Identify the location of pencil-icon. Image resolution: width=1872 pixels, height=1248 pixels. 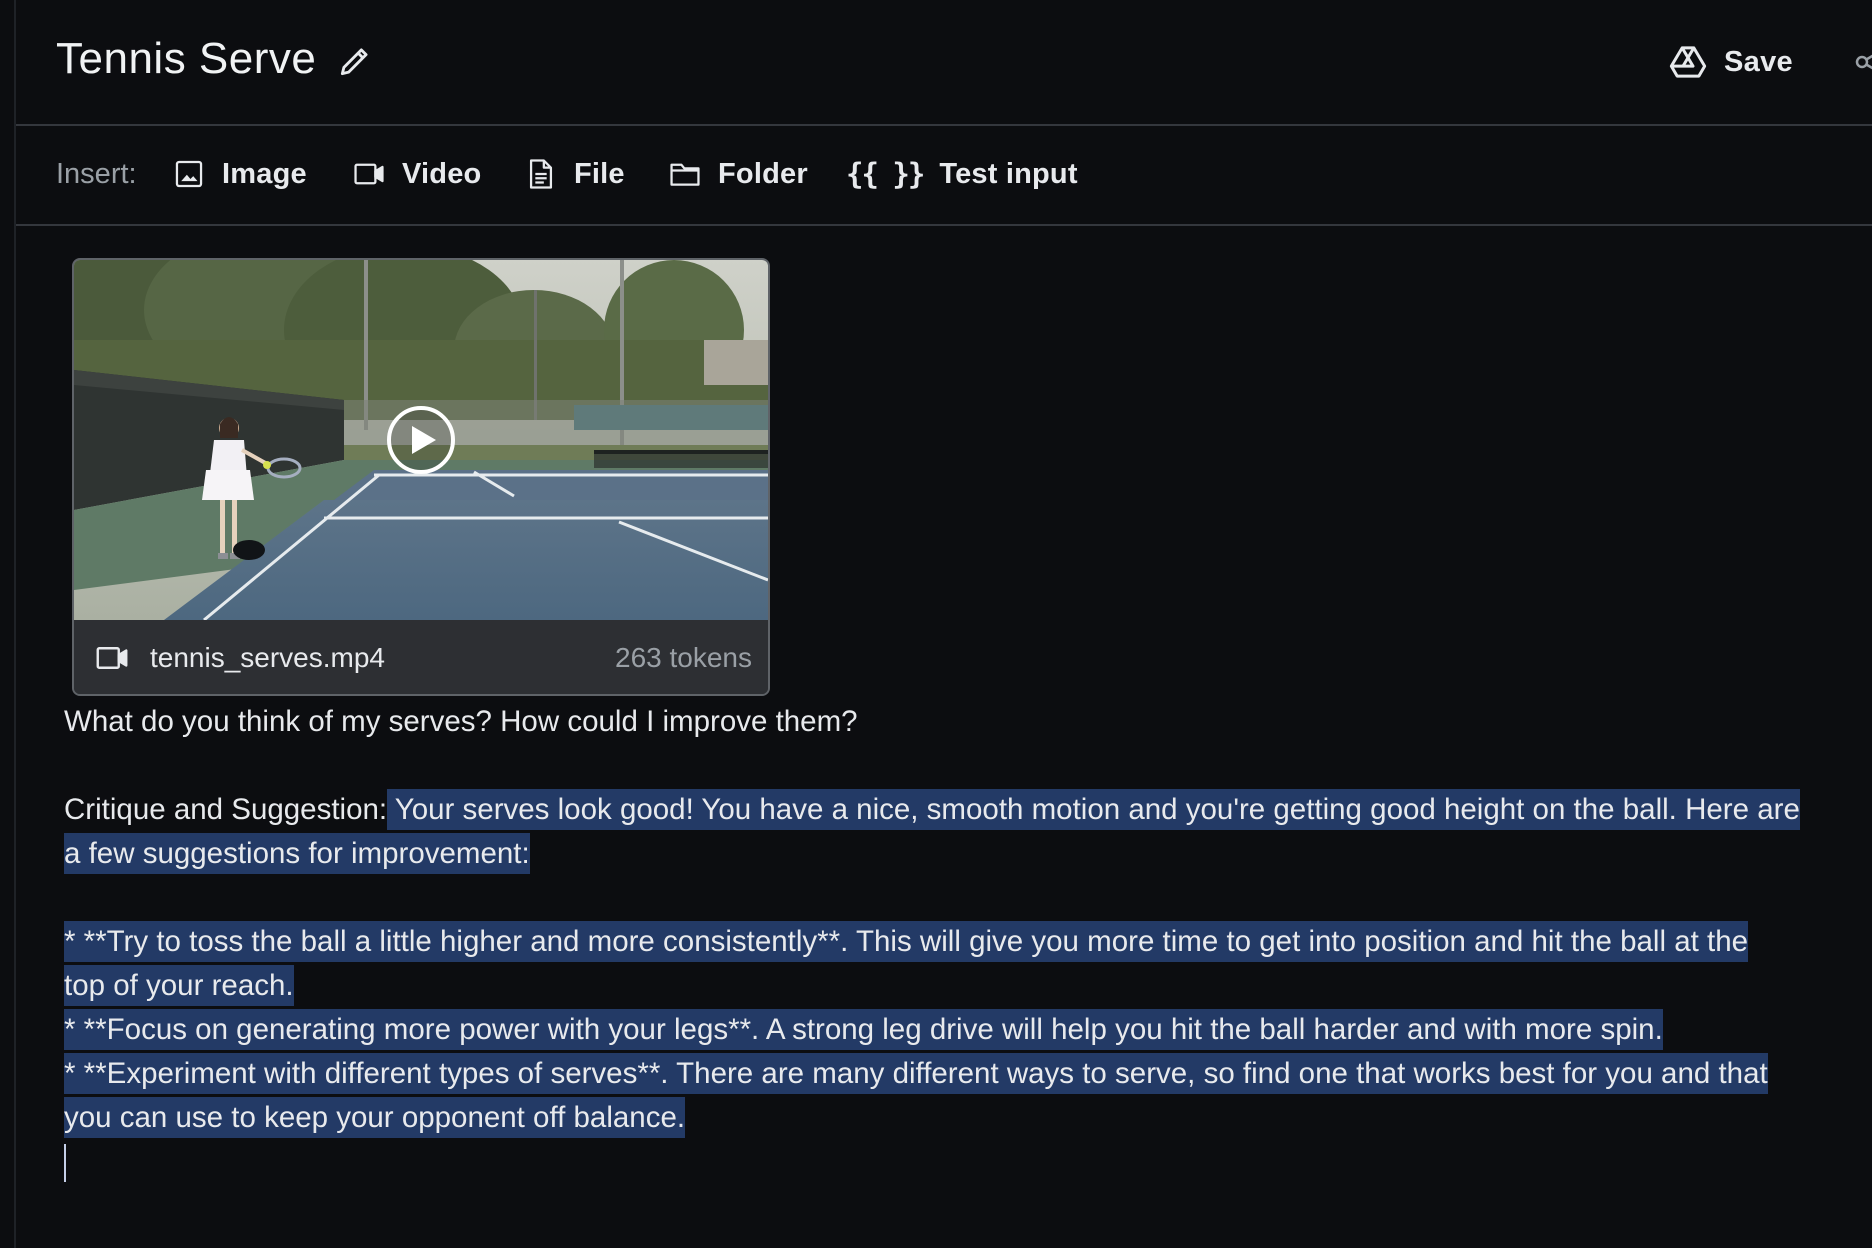
(355, 61).